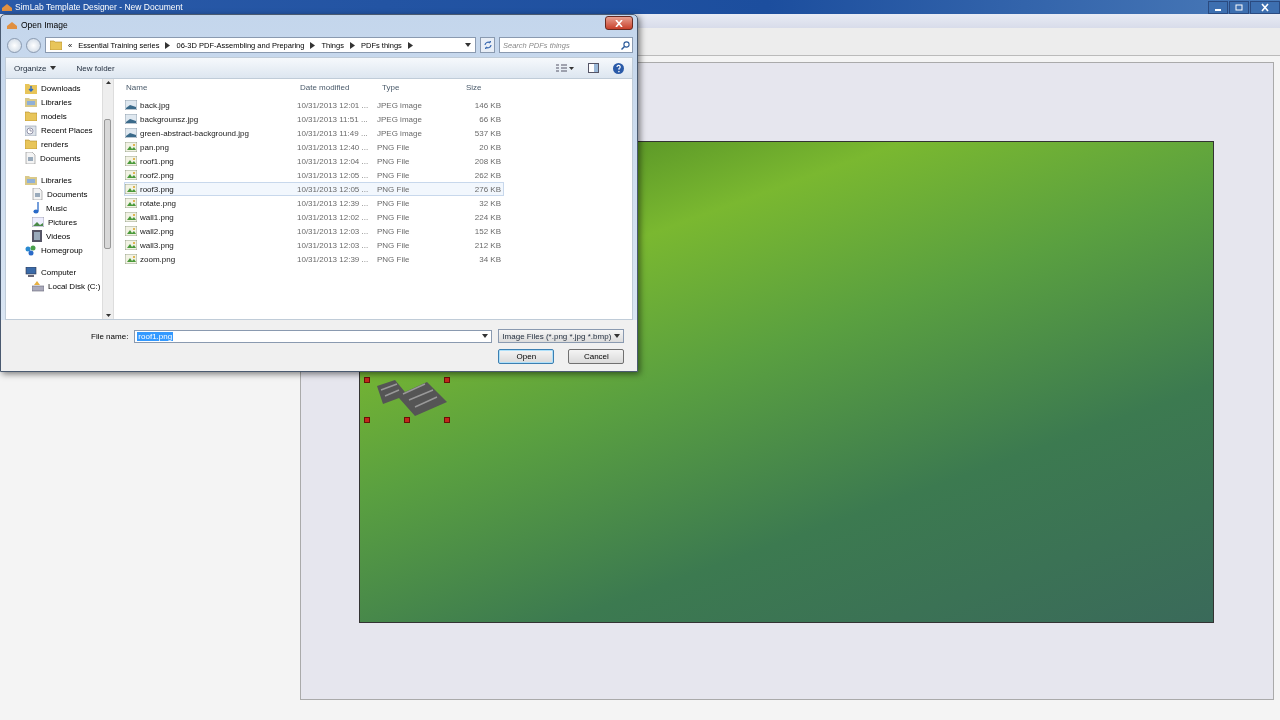 Image resolution: width=1280 pixels, height=720 pixels. I want to click on preview-pane-icon, so click(593, 68).